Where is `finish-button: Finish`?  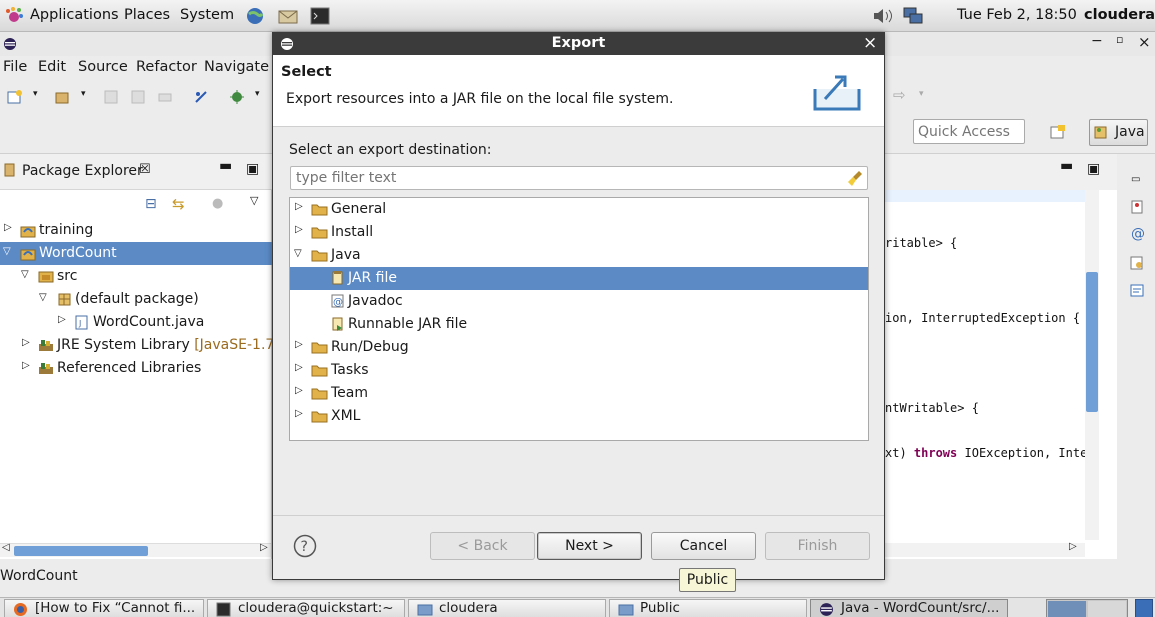
finish-button: Finish is located at coordinates (817, 546).